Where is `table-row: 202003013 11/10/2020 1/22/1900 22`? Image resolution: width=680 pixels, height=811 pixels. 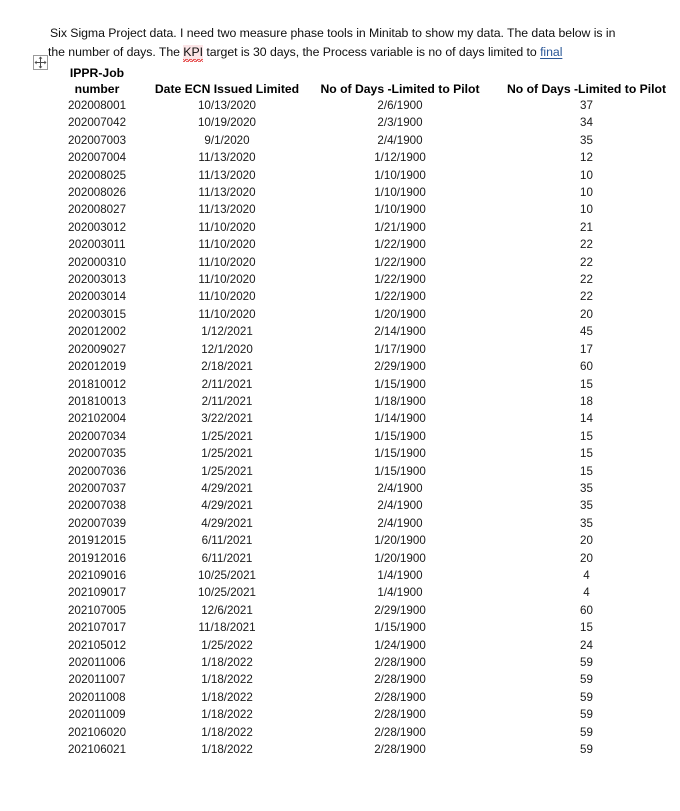 table-row: 202003013 11/10/2020 1/22/1900 22 is located at coordinates (363, 279).